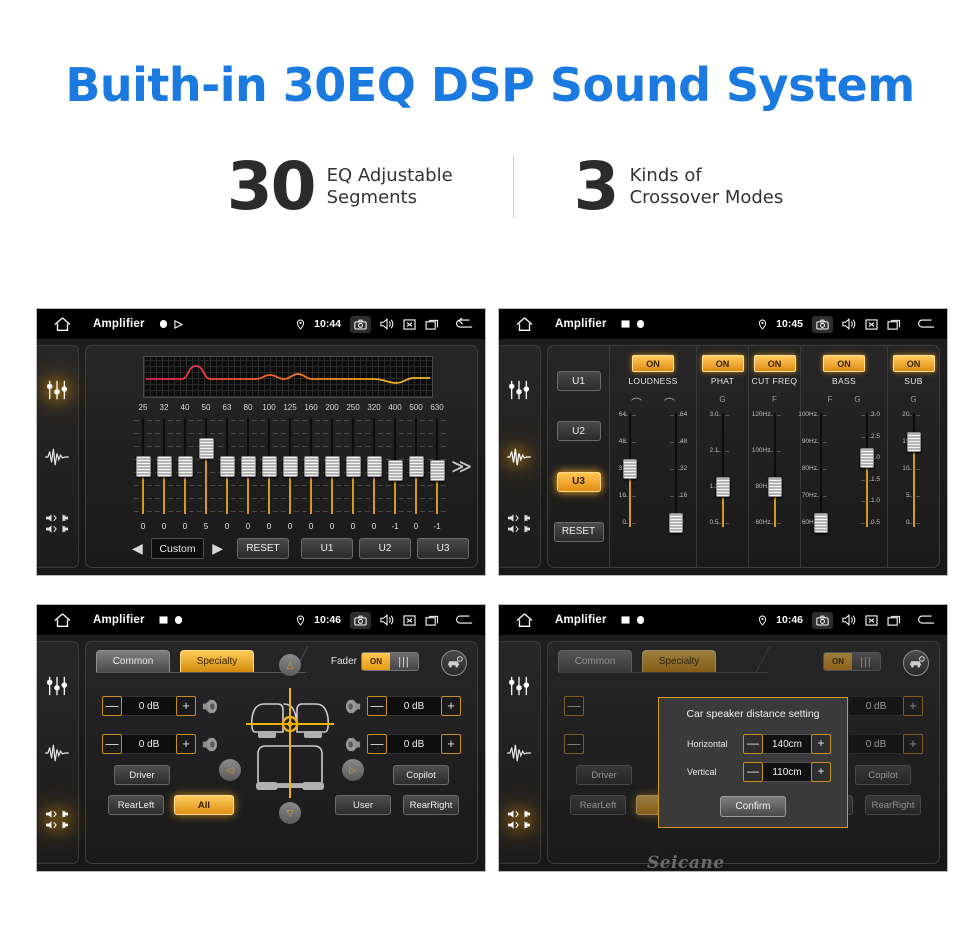 The width and height of the screenshot is (980, 930). Describe the element at coordinates (385, 548) in the screenshot. I see `user-preset-u2-button: U2` at that location.